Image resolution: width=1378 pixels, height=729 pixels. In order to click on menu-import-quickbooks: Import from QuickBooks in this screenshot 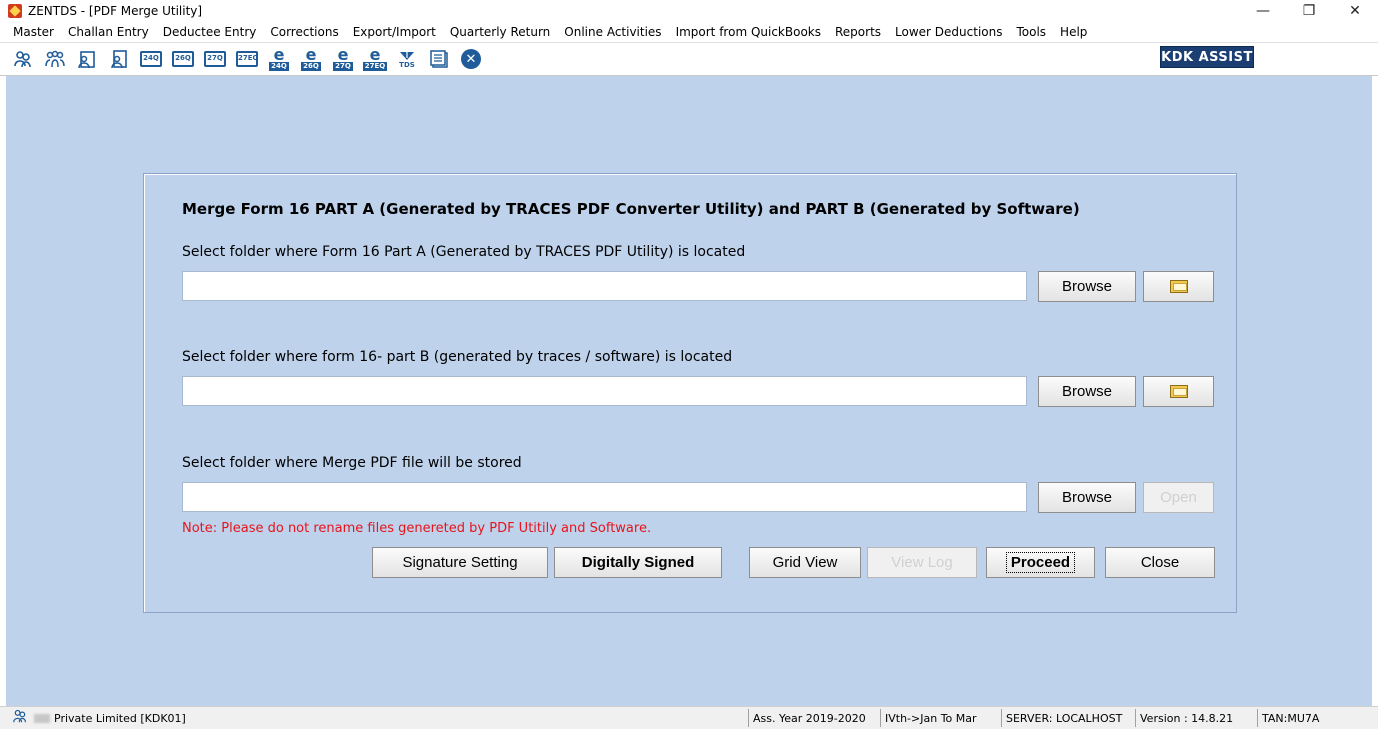, I will do `click(748, 32)`.